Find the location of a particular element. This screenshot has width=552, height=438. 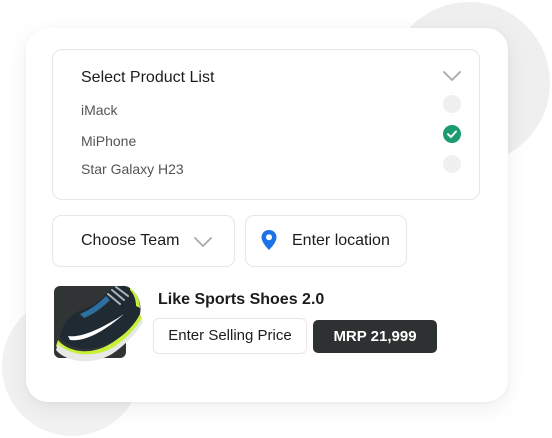

product-option-radio-checked is located at coordinates (452, 134).